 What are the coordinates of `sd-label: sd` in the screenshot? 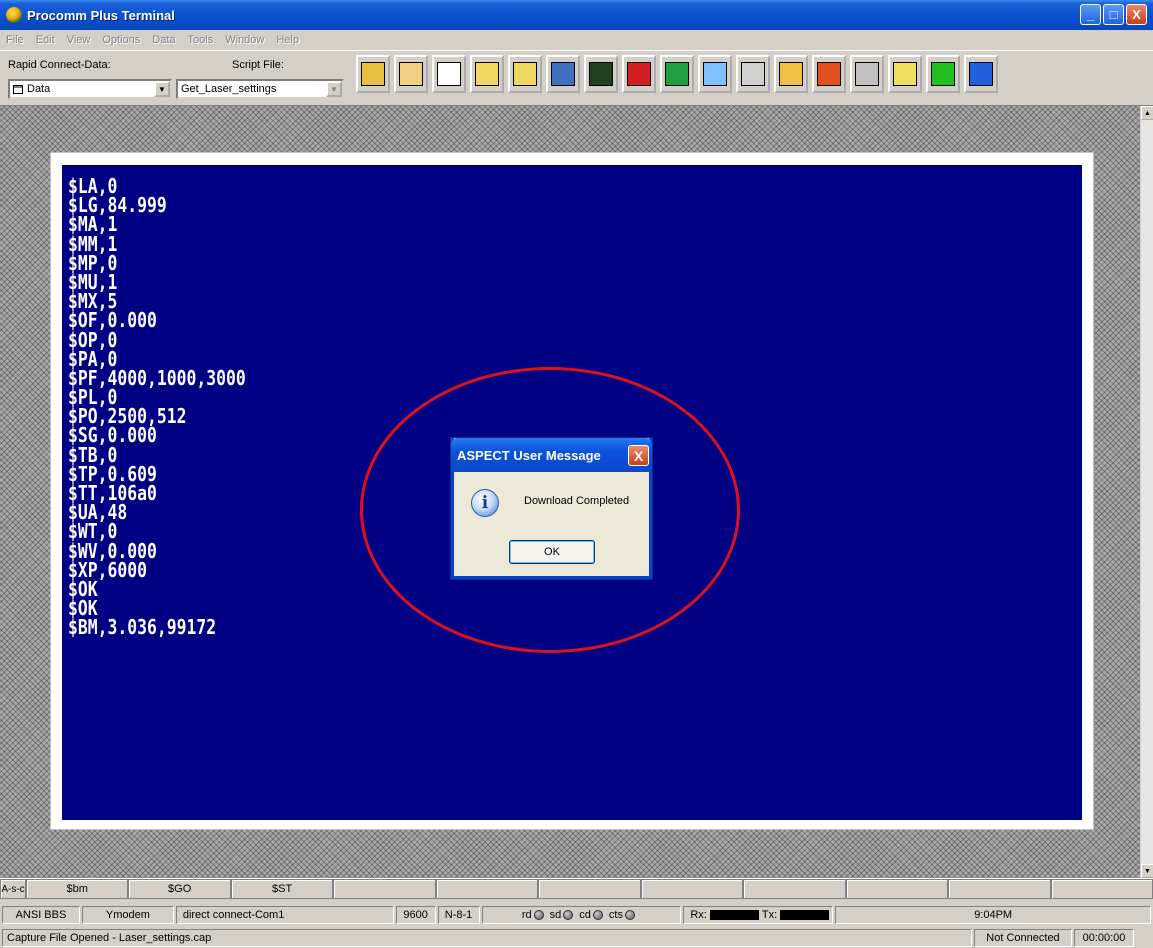 It's located at (555, 915).